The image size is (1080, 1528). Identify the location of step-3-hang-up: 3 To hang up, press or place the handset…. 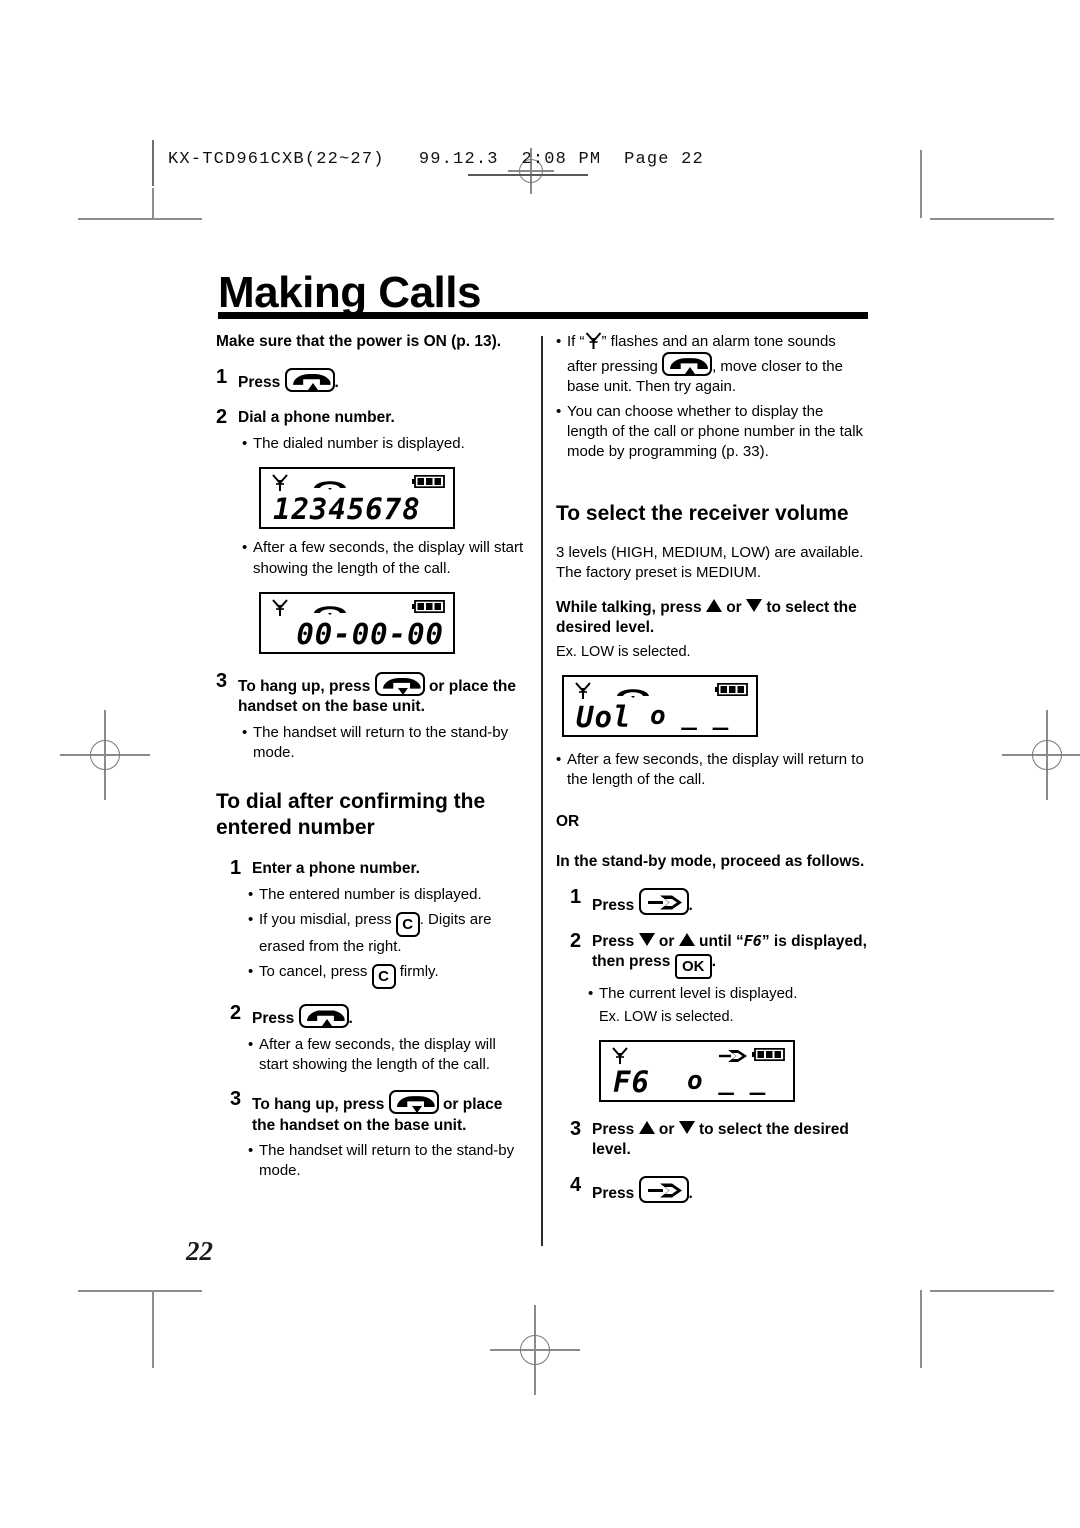
(371, 694).